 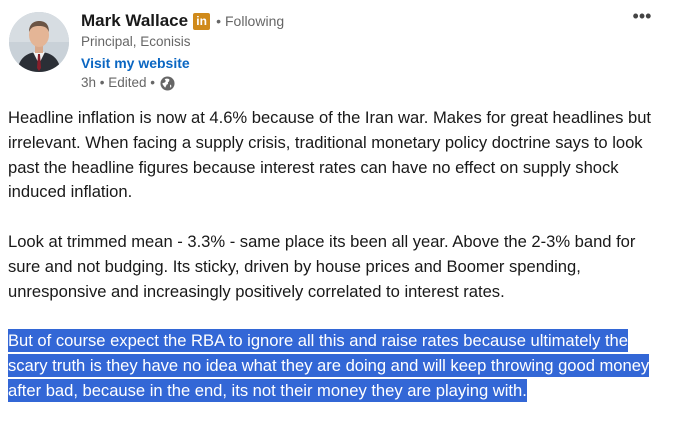 I want to click on more-options-icon: •••, so click(x=642, y=16).